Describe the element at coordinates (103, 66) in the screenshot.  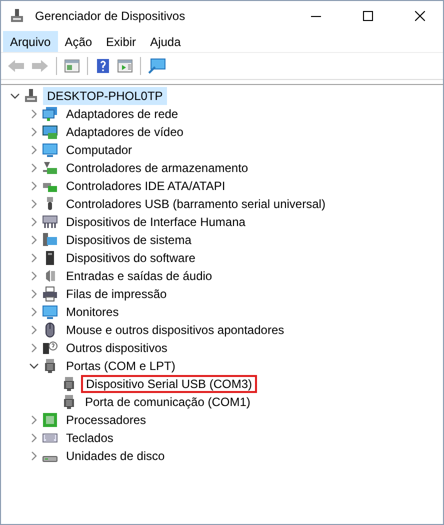
I see `help-icon` at that location.